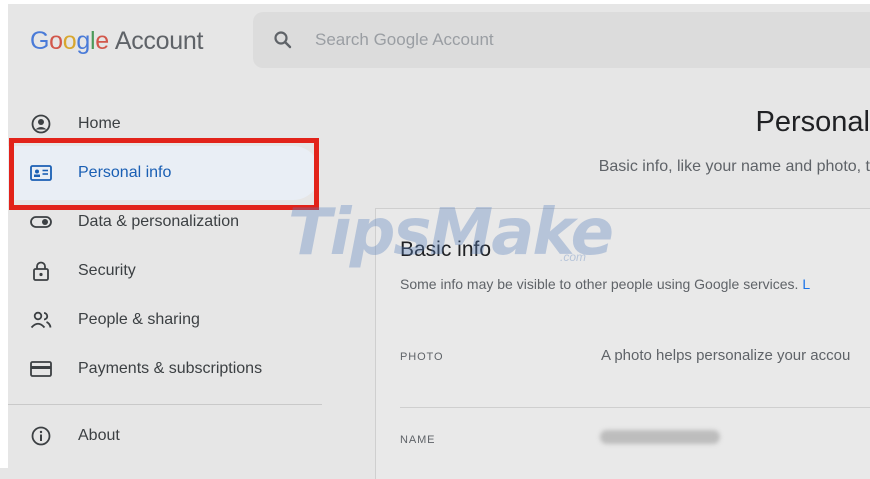  Describe the element at coordinates (575, 40) in the screenshot. I see `search-input` at that location.